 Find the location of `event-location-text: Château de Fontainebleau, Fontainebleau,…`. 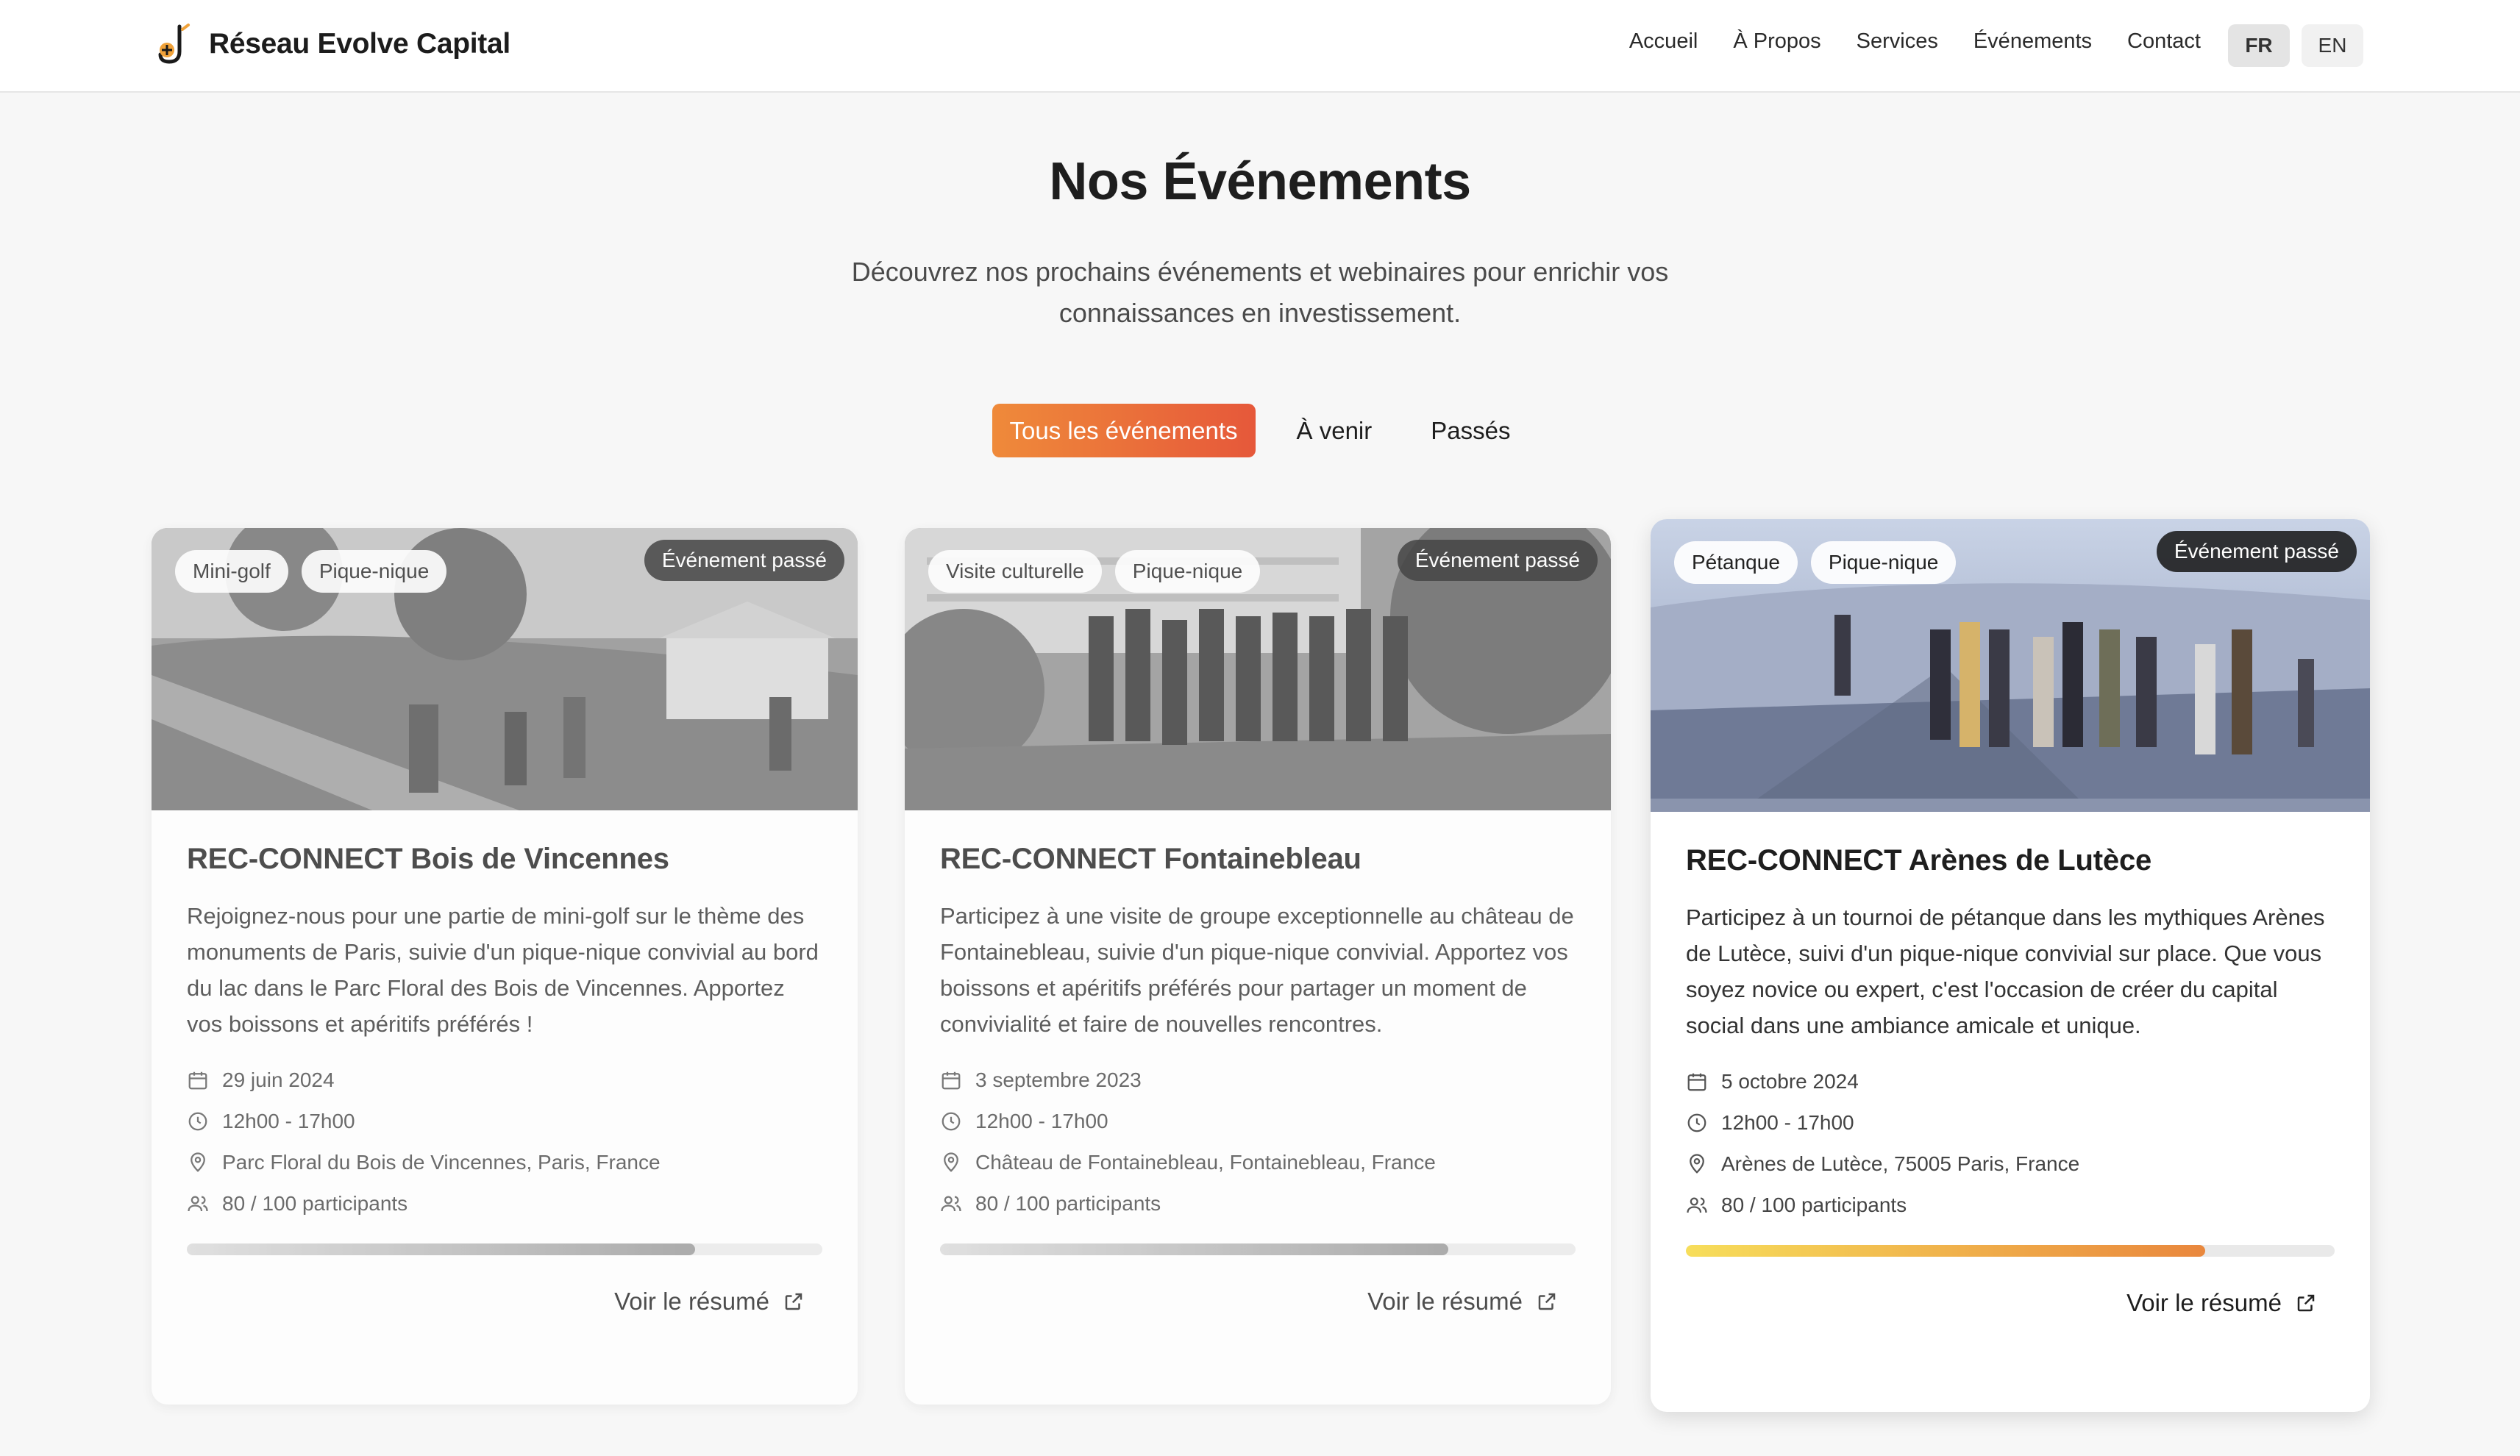

event-location-text: Château de Fontainebleau, Fontainebleau,… is located at coordinates (1205, 1162).